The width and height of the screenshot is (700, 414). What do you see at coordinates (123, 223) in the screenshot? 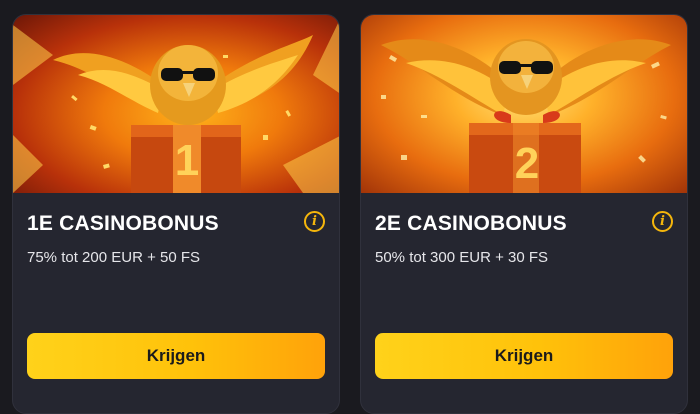
I see `bonus-title: 1E CASINOBONUS` at bounding box center [123, 223].